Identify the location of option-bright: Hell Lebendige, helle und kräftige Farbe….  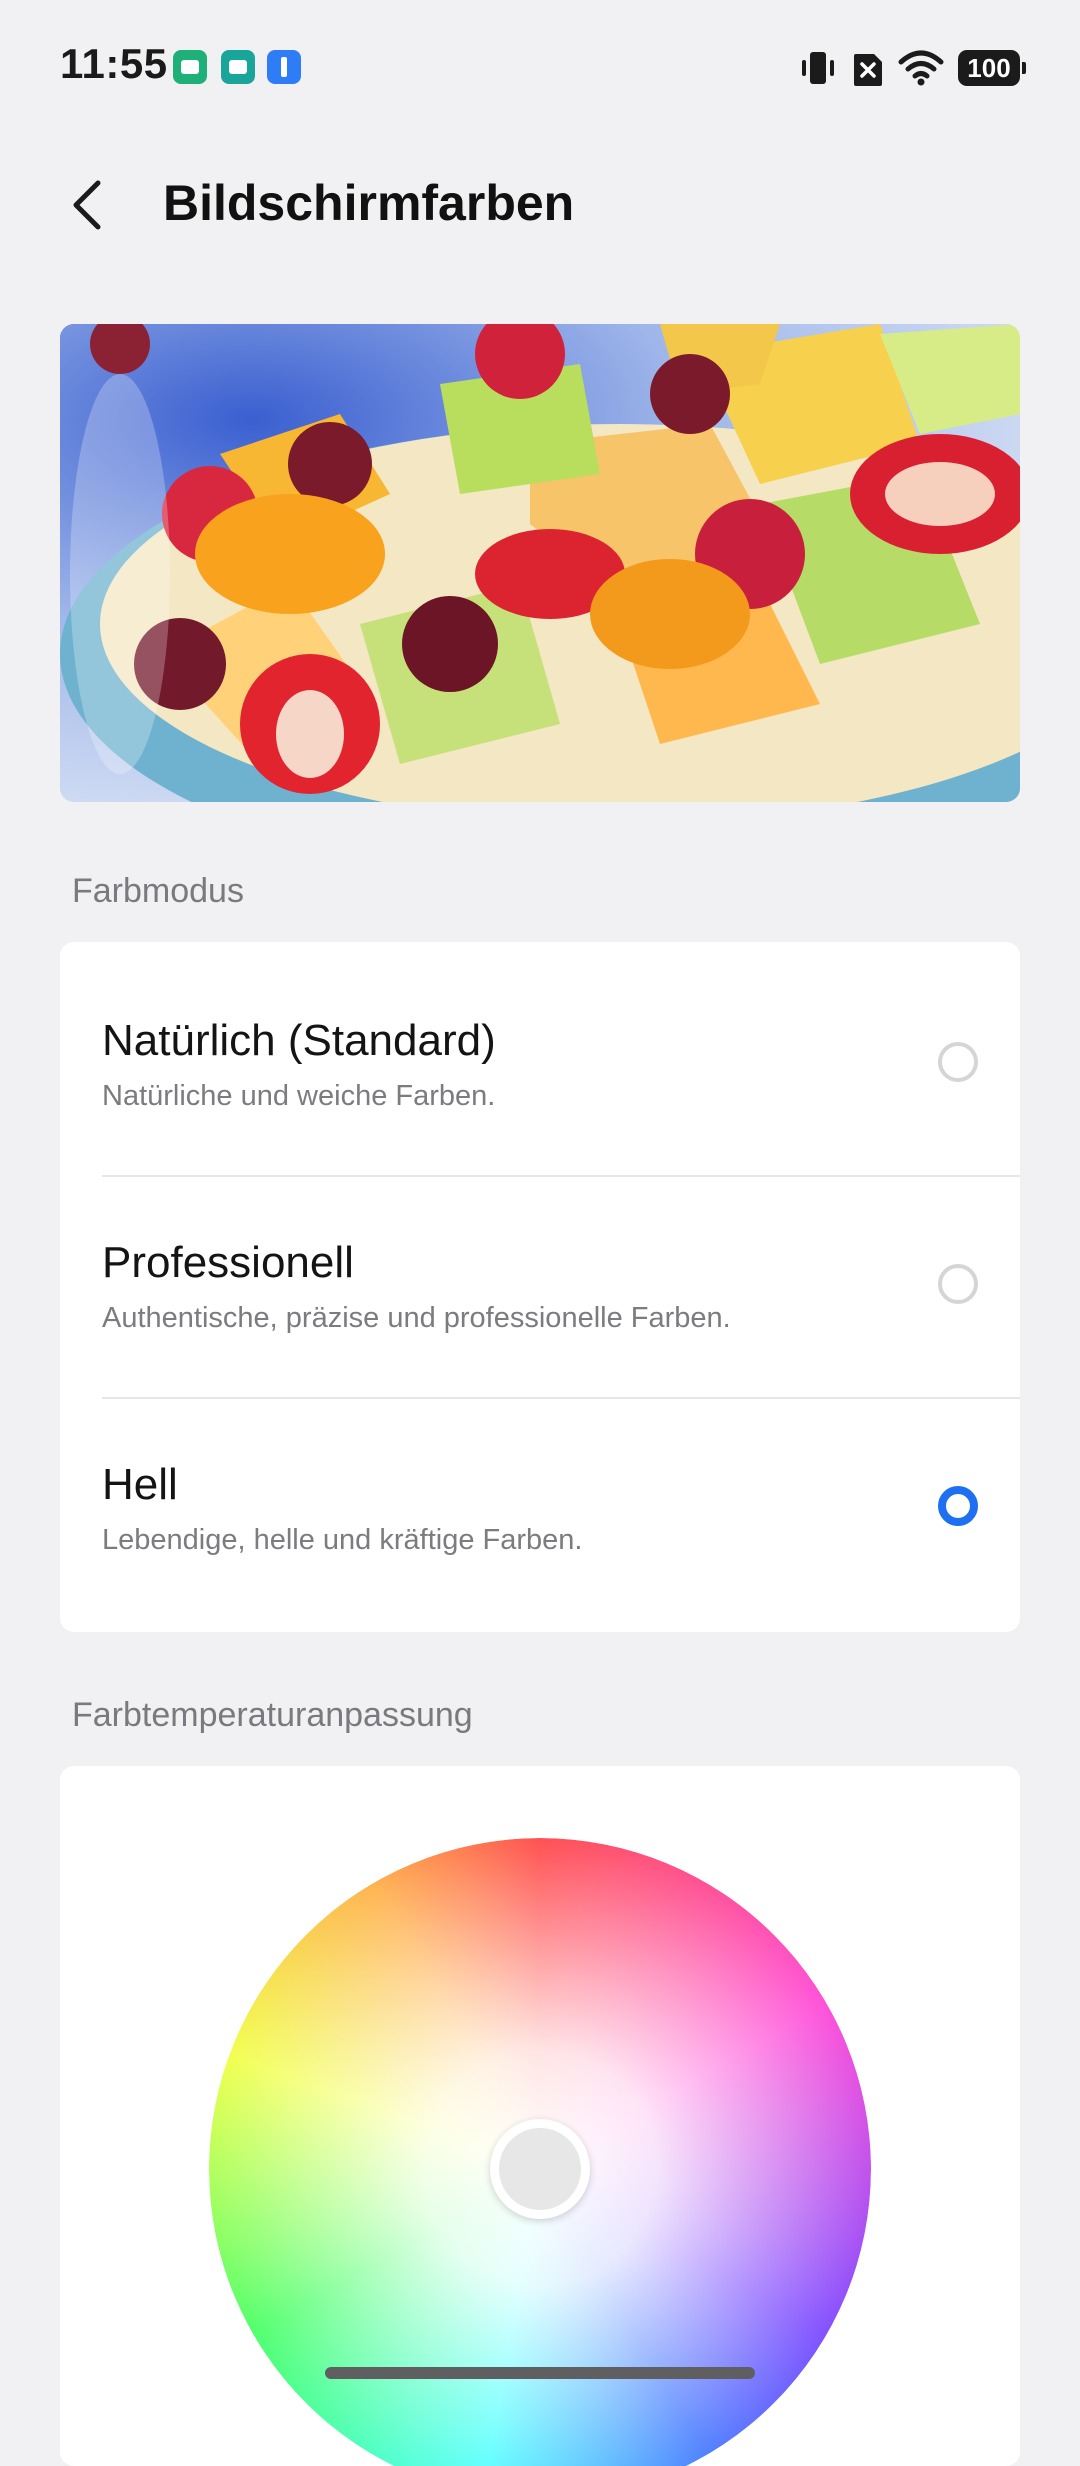
(540, 1509).